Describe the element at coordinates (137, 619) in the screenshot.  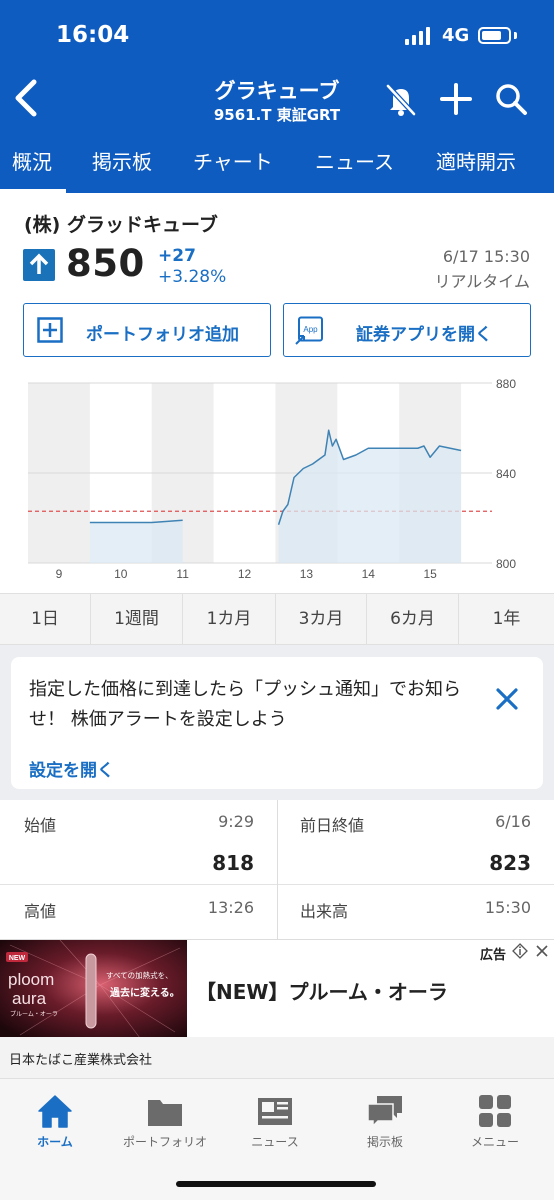
I see `period-1w: 1週間` at that location.